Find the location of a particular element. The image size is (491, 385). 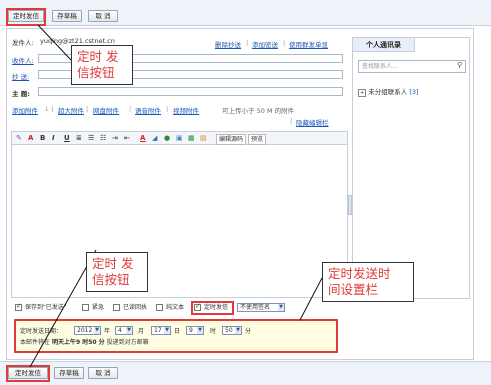

callout-bottom-send: 定时 发 信按钮 is located at coordinates (117, 272).